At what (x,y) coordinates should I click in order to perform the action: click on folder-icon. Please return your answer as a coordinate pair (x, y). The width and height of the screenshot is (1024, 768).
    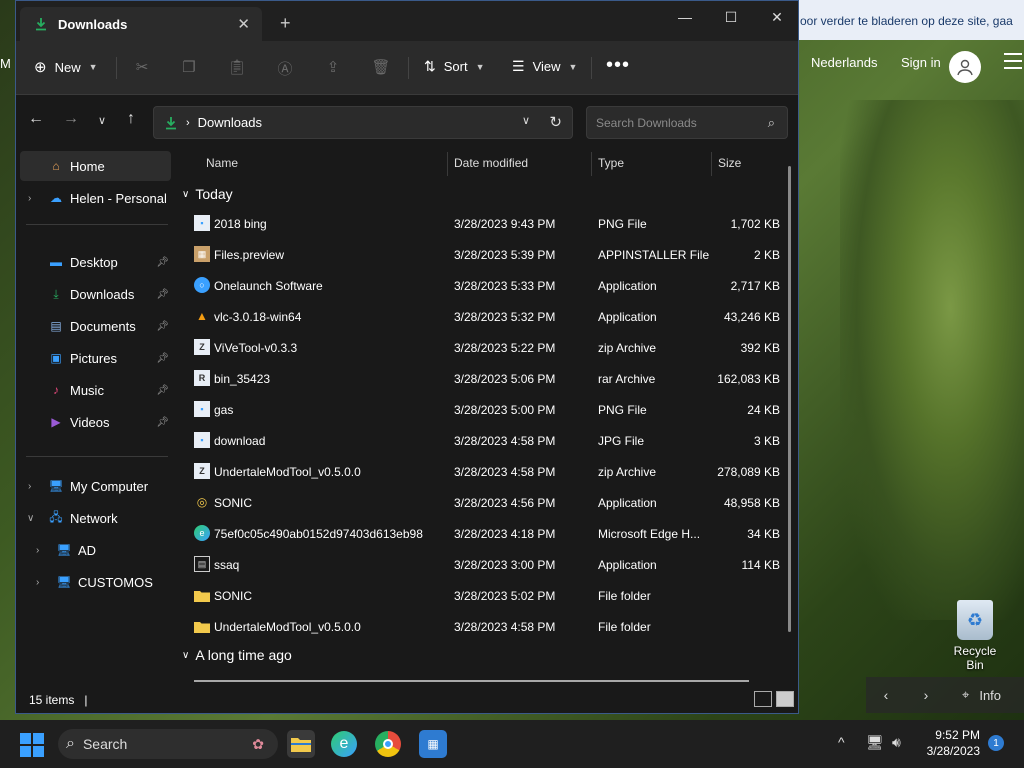
    Looking at the image, I should click on (202, 595).